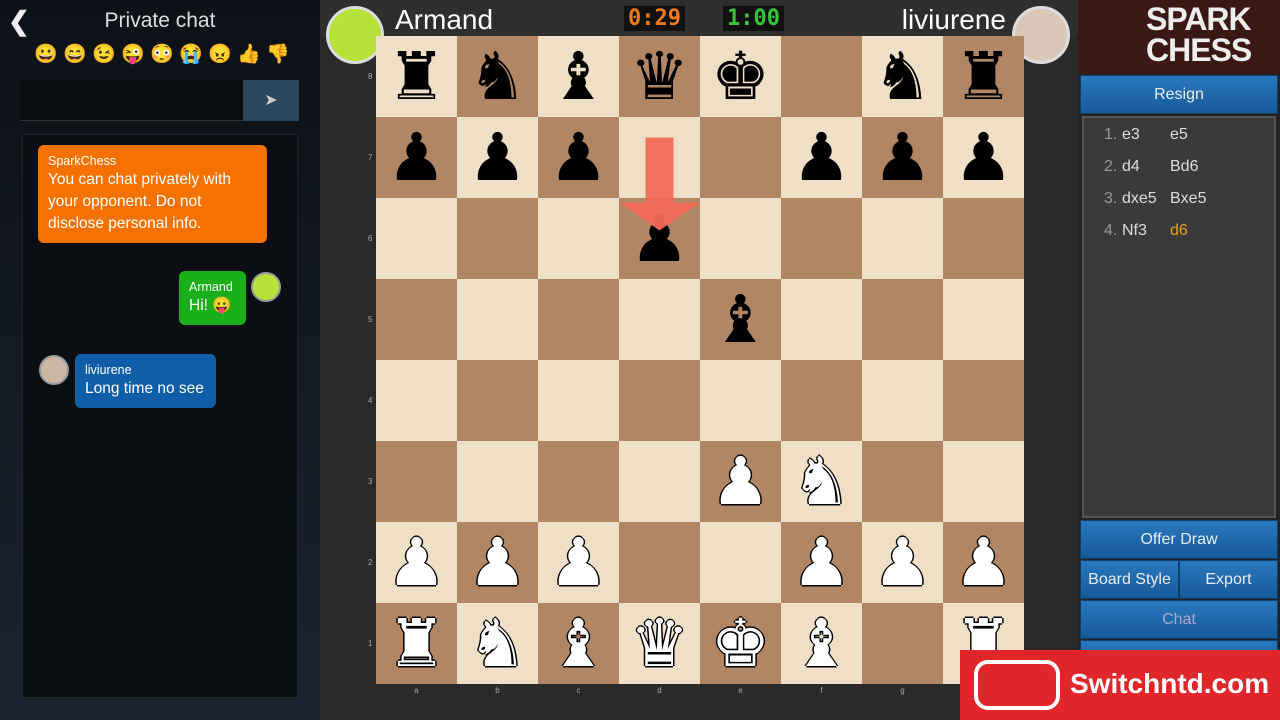 Image resolution: width=1280 pixels, height=720 pixels. What do you see at coordinates (740, 157) in the screenshot?
I see `square-e7` at bounding box center [740, 157].